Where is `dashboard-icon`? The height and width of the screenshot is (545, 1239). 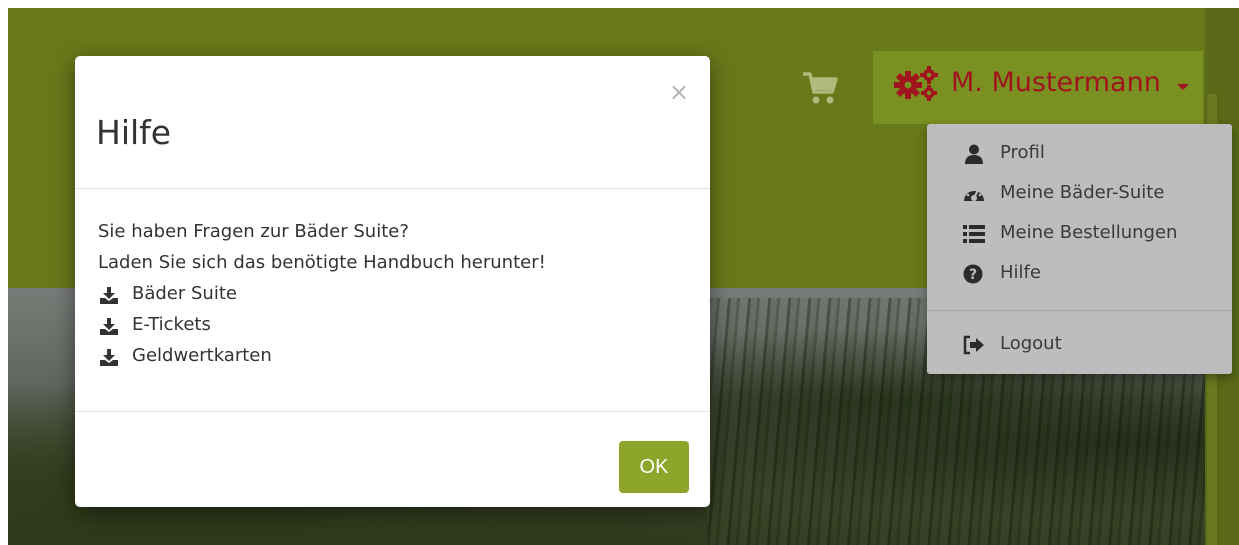
dashboard-icon is located at coordinates (974, 194).